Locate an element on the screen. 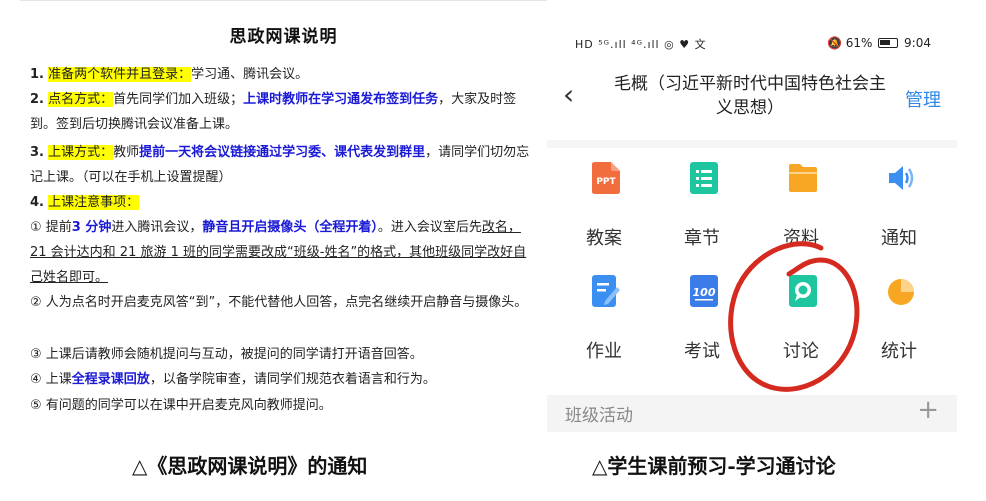  item-4-number: 4. is located at coordinates (37, 202).